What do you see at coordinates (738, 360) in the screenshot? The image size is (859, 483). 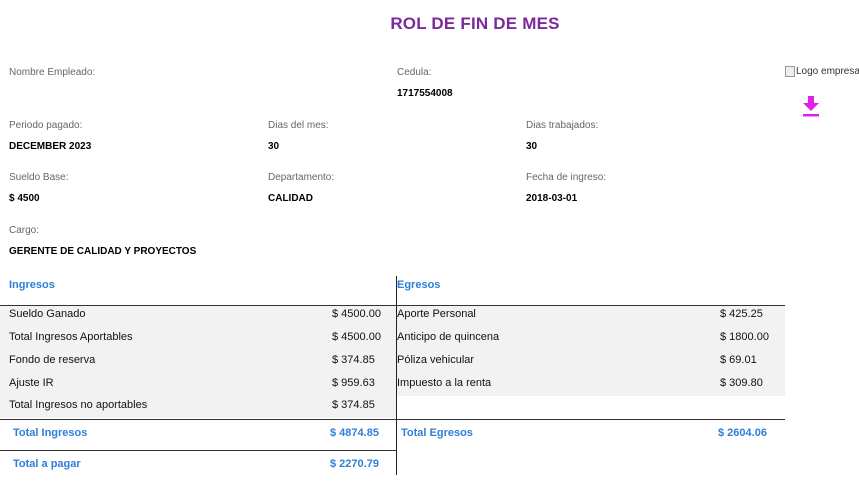 I see `egresos-row-amount: $ 69.01` at bounding box center [738, 360].